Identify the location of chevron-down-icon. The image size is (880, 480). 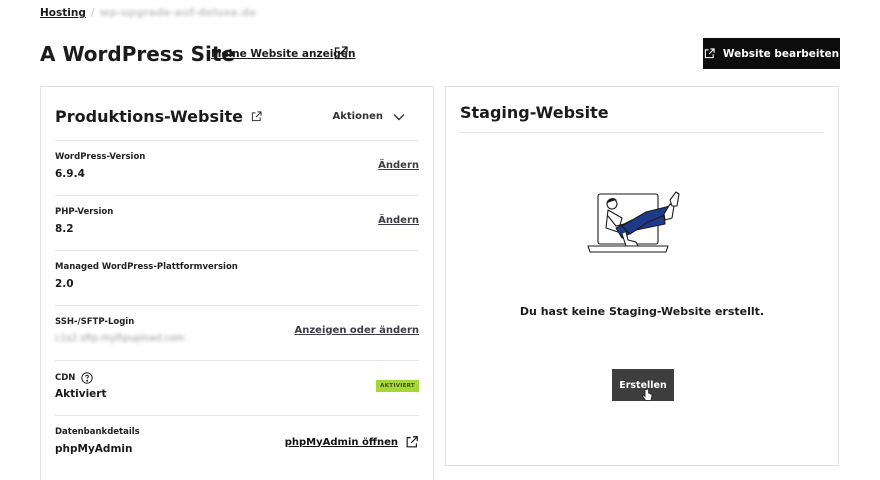
(399, 116).